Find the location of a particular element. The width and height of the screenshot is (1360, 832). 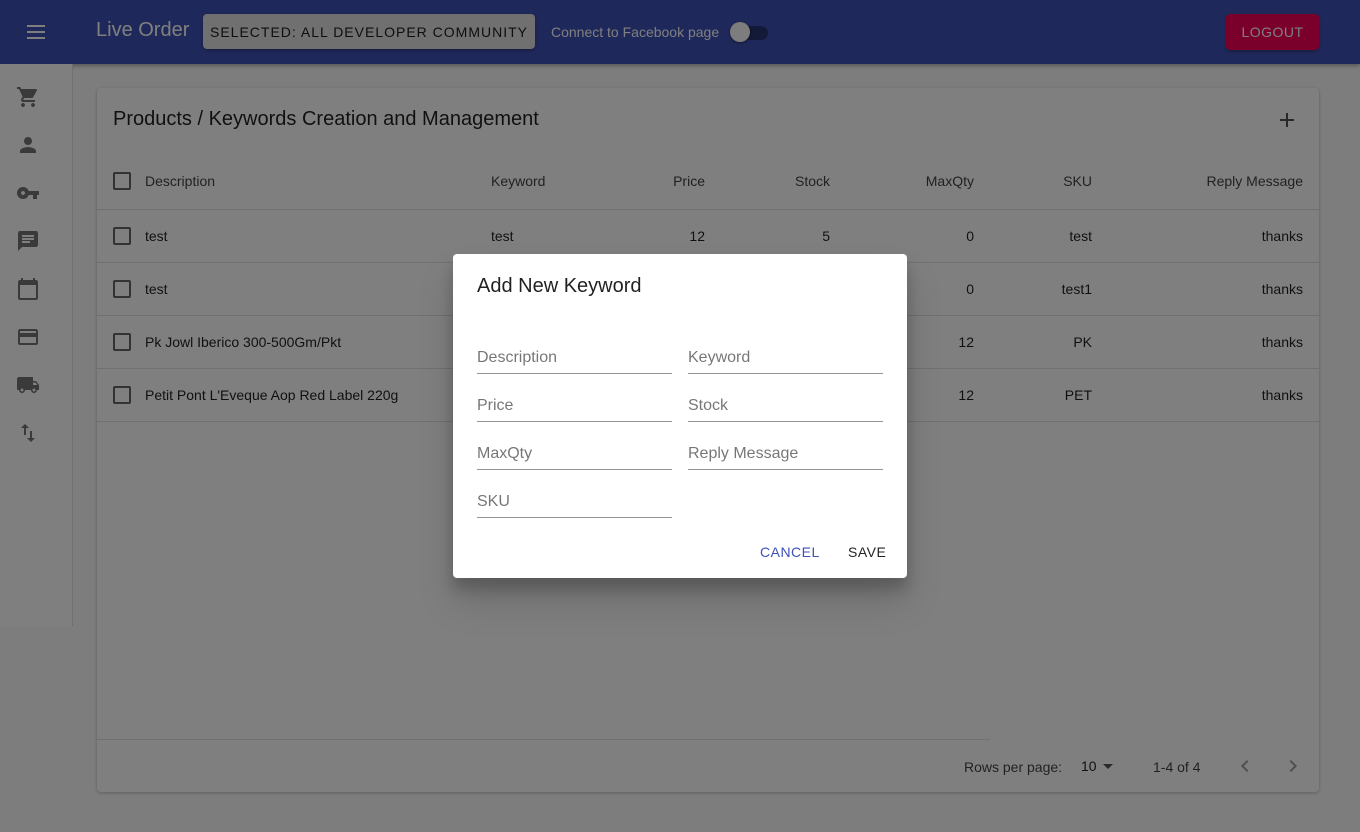

reply-message-input is located at coordinates (785, 454).